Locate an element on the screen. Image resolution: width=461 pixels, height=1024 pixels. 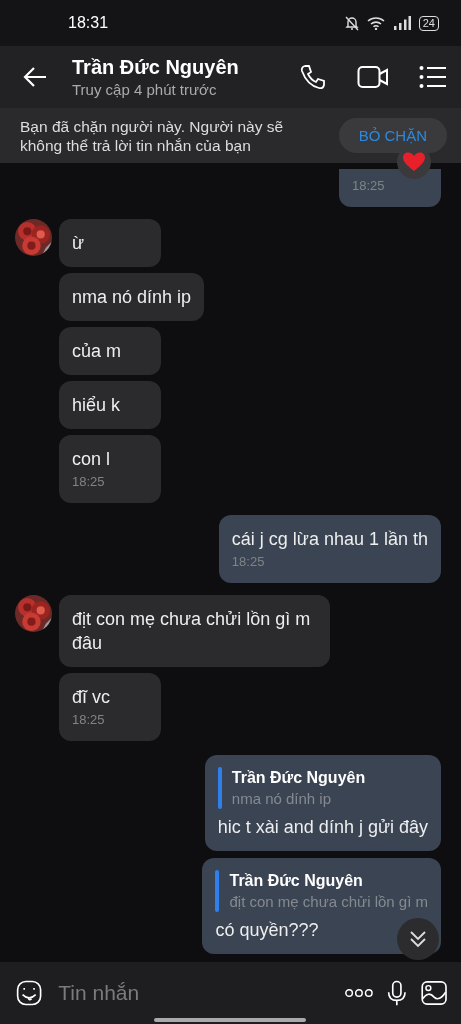
message-bubble: của m is located at coordinates (110, 351).